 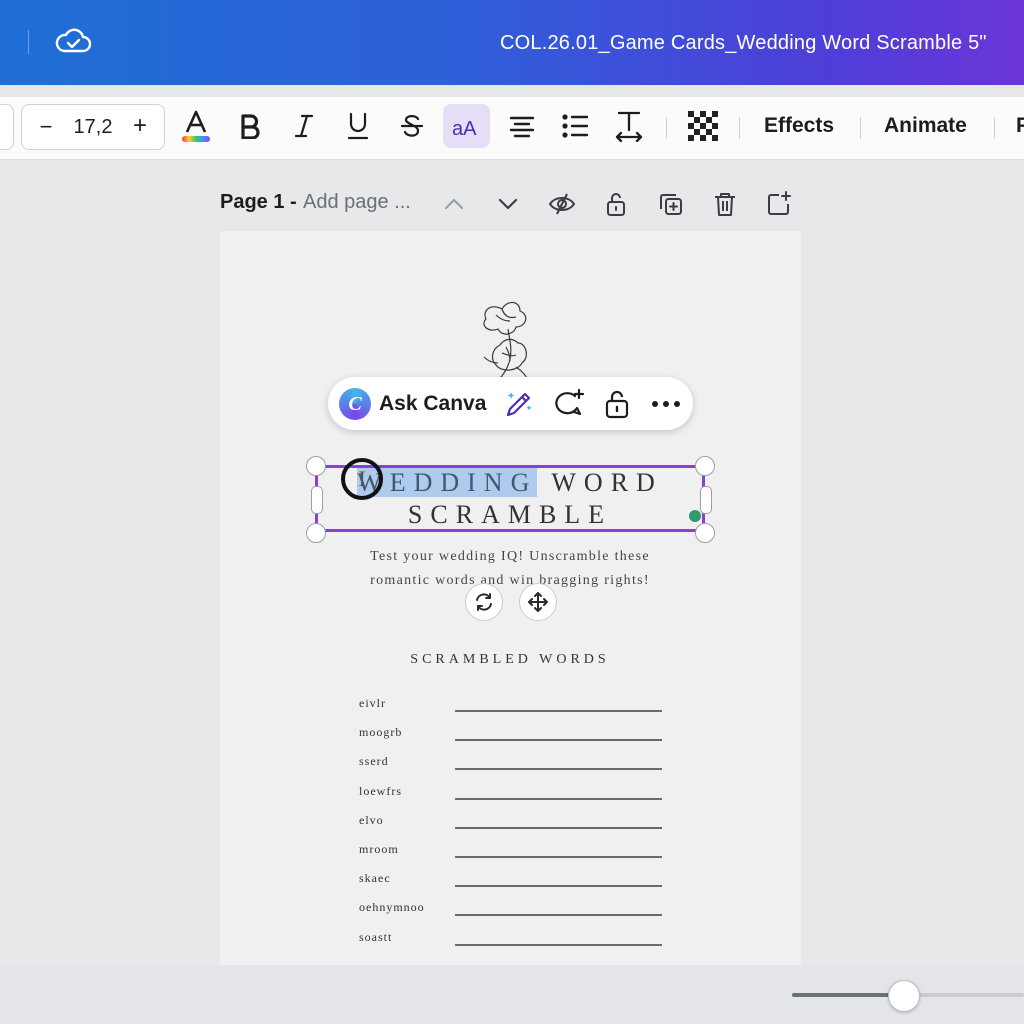 What do you see at coordinates (73, 42) in the screenshot?
I see `cloud-check-icon` at bounding box center [73, 42].